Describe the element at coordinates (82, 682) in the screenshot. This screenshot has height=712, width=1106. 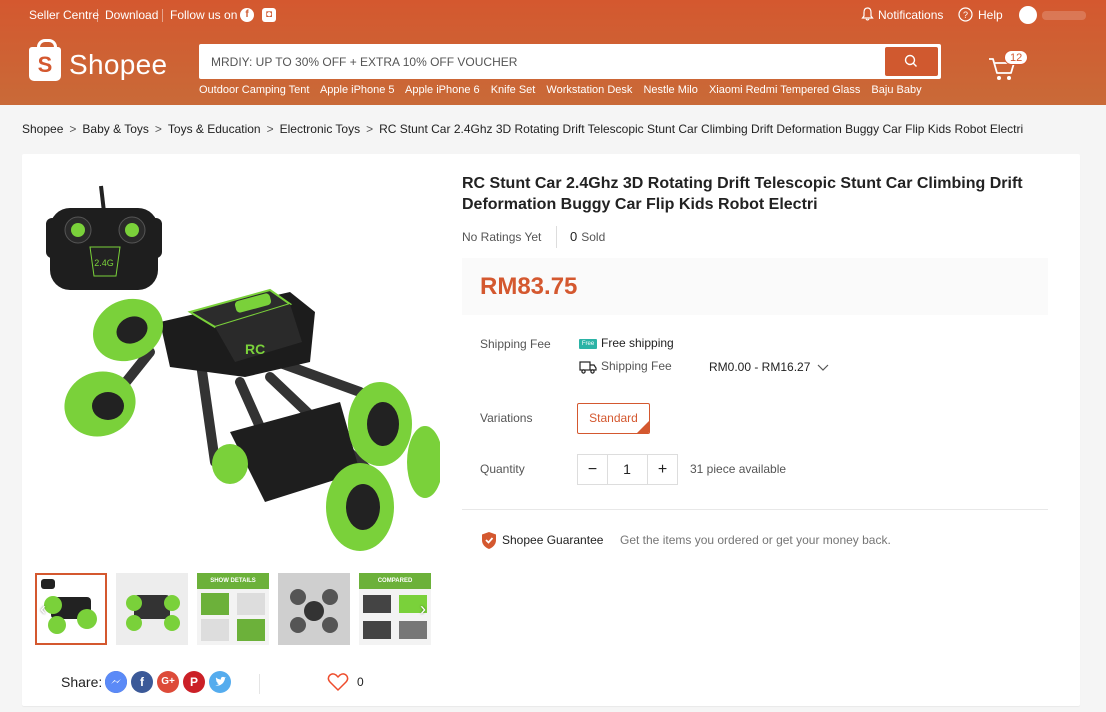
I see `share-label: Share:` at that location.